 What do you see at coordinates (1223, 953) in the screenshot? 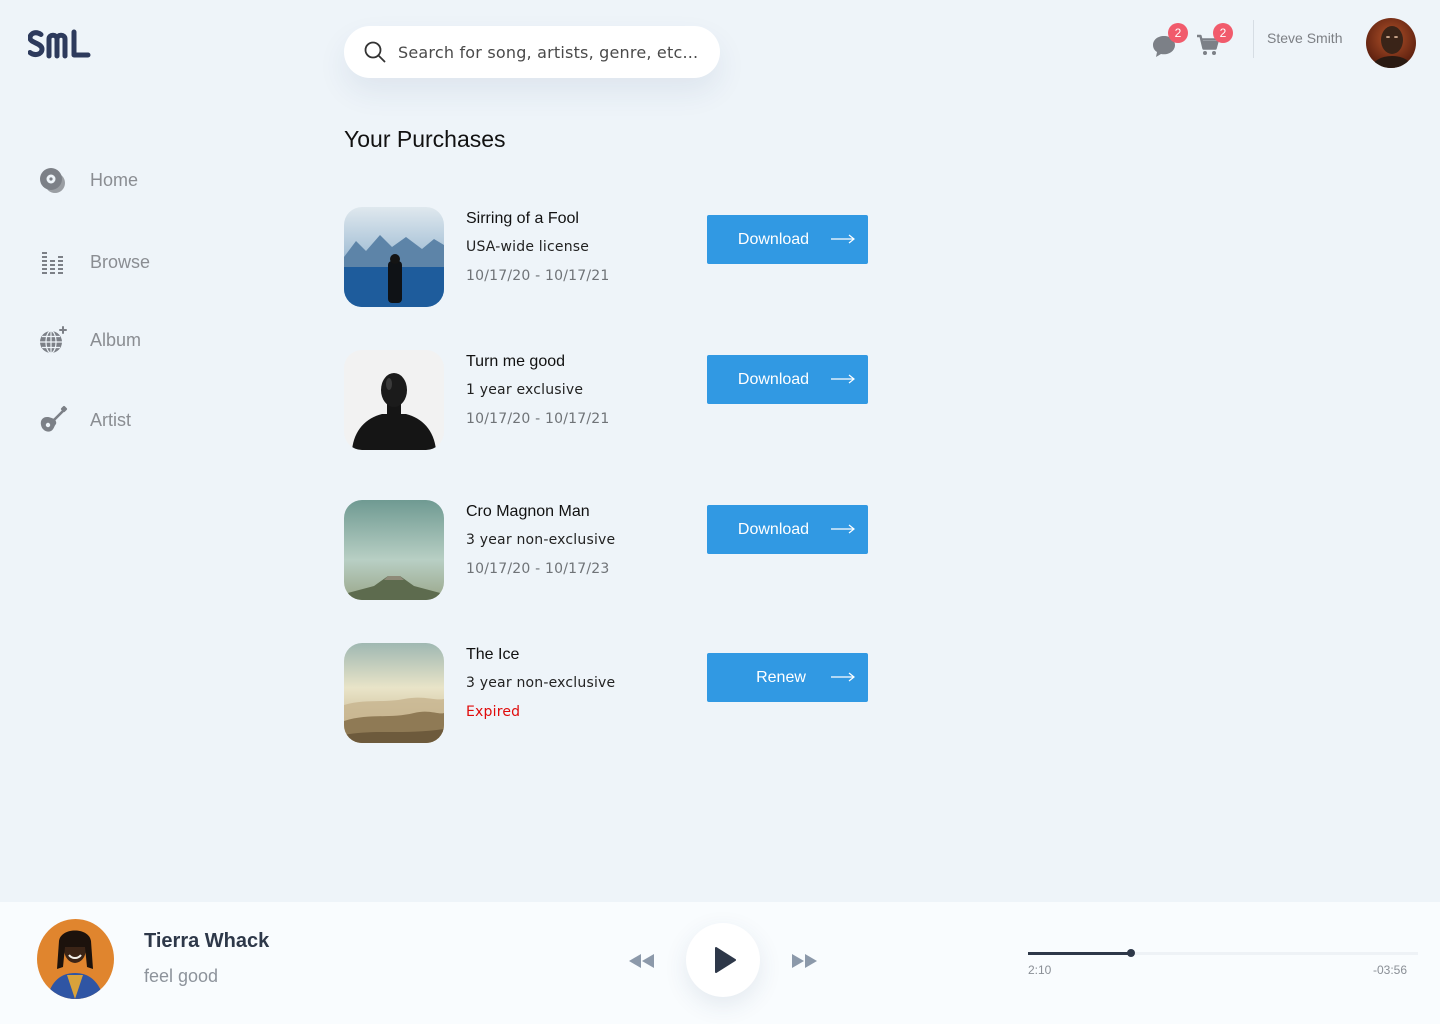
I see `progress-bar` at bounding box center [1223, 953].